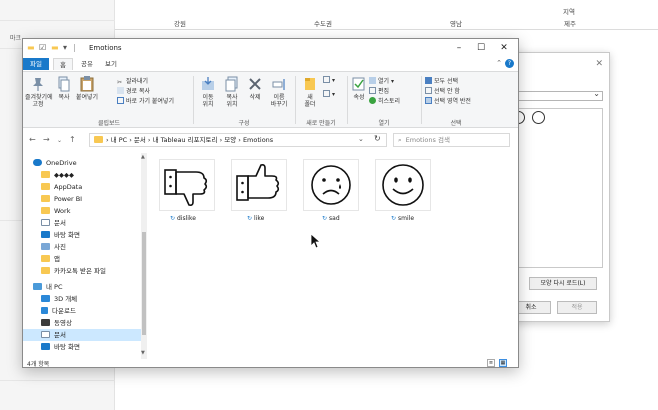 This screenshot has height=410, width=658. I want to click on paste-shortcut-button: 바로 가기 붙여넣기, so click(145, 100).